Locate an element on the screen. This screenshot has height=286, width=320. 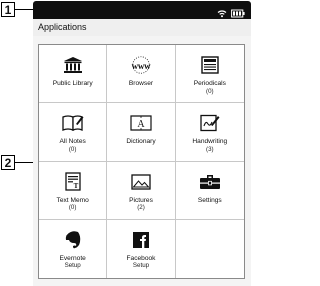
app-label: Facebook is located at coordinates (141, 258).